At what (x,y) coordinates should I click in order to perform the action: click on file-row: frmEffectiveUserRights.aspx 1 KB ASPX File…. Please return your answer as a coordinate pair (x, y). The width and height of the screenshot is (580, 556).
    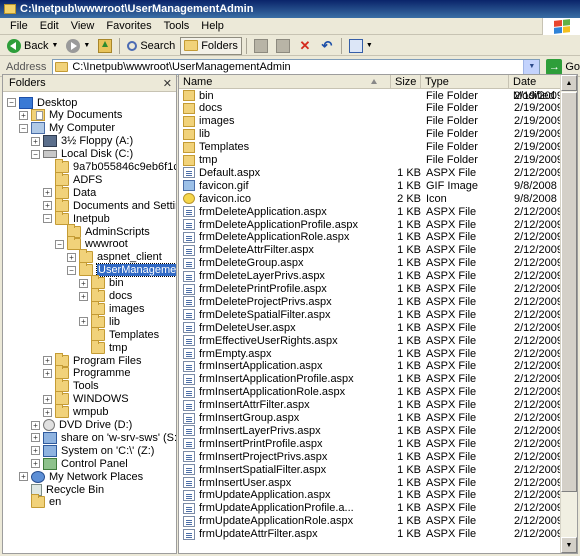
    Looking at the image, I should click on (378, 340).